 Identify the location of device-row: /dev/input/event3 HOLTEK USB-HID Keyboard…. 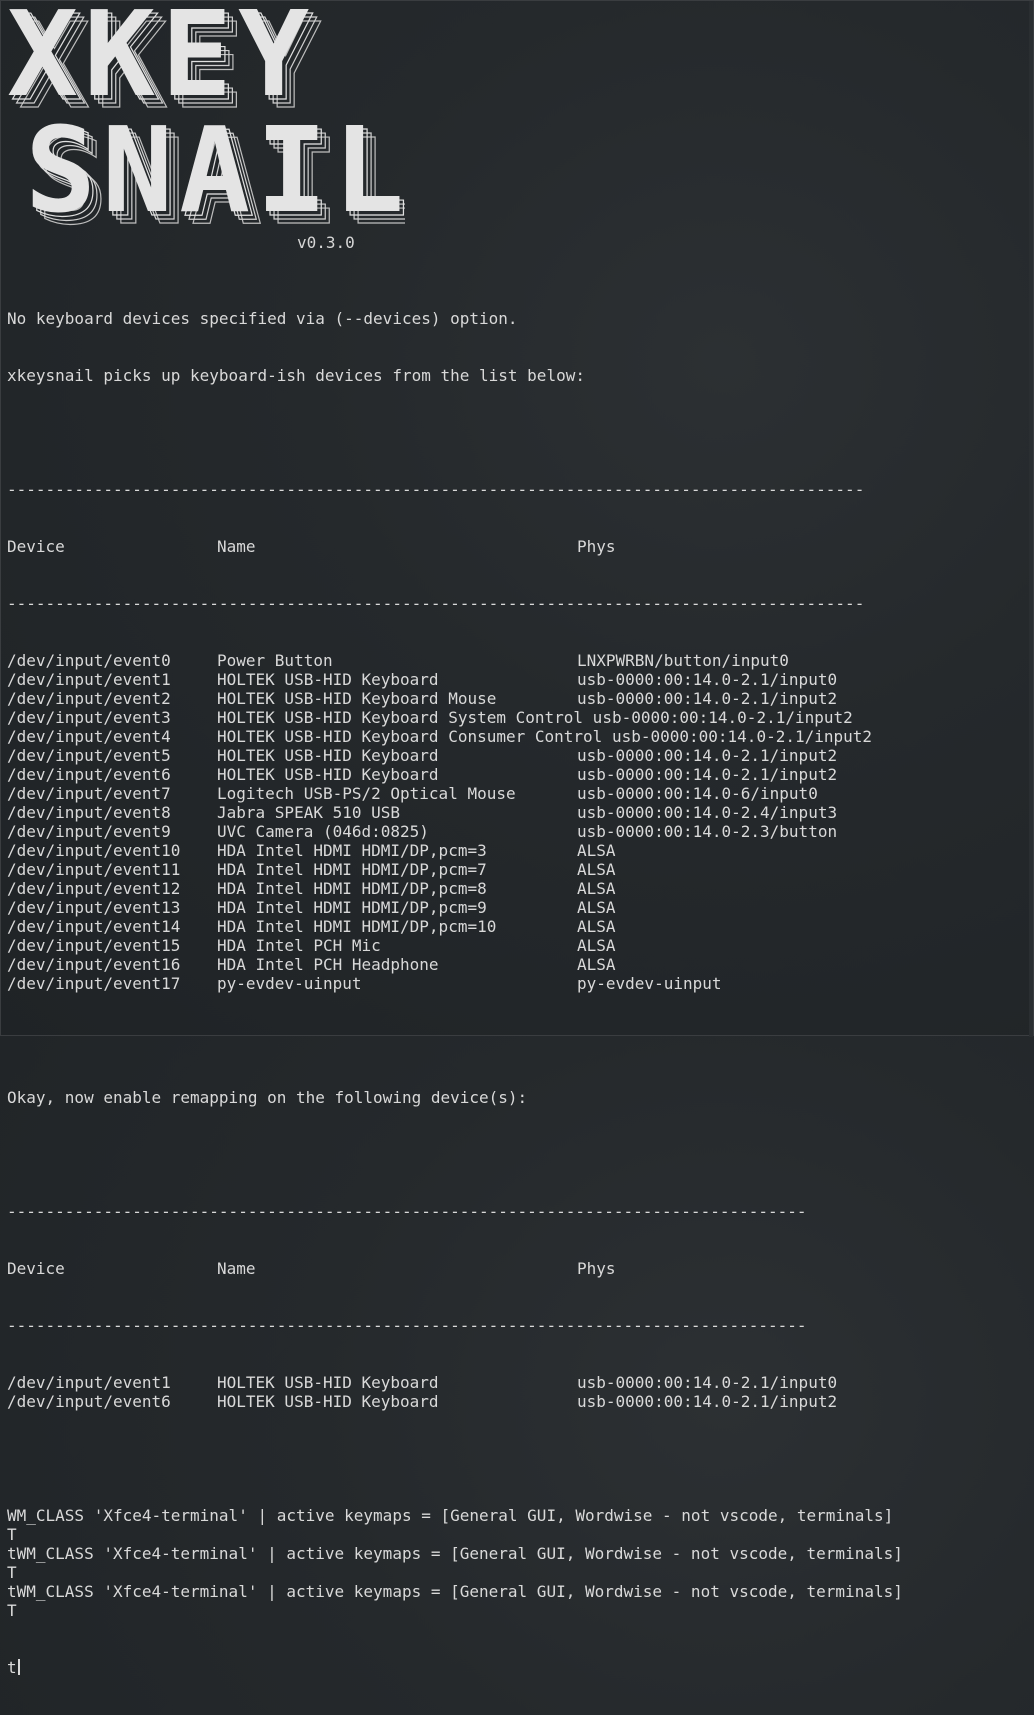
(517, 717).